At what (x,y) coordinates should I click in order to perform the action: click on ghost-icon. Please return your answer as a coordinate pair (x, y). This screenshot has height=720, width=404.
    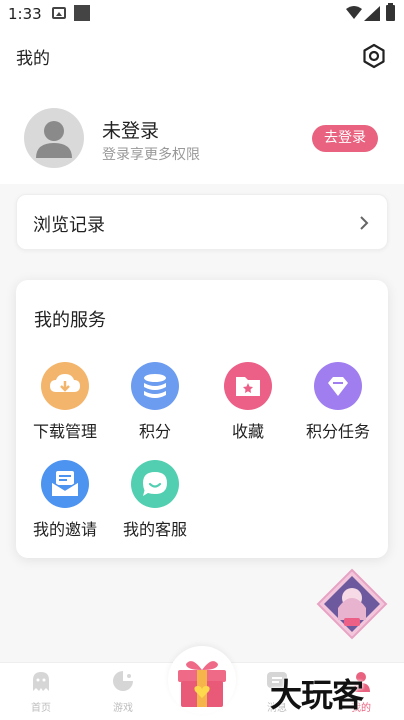
    Looking at the image, I should click on (41, 681).